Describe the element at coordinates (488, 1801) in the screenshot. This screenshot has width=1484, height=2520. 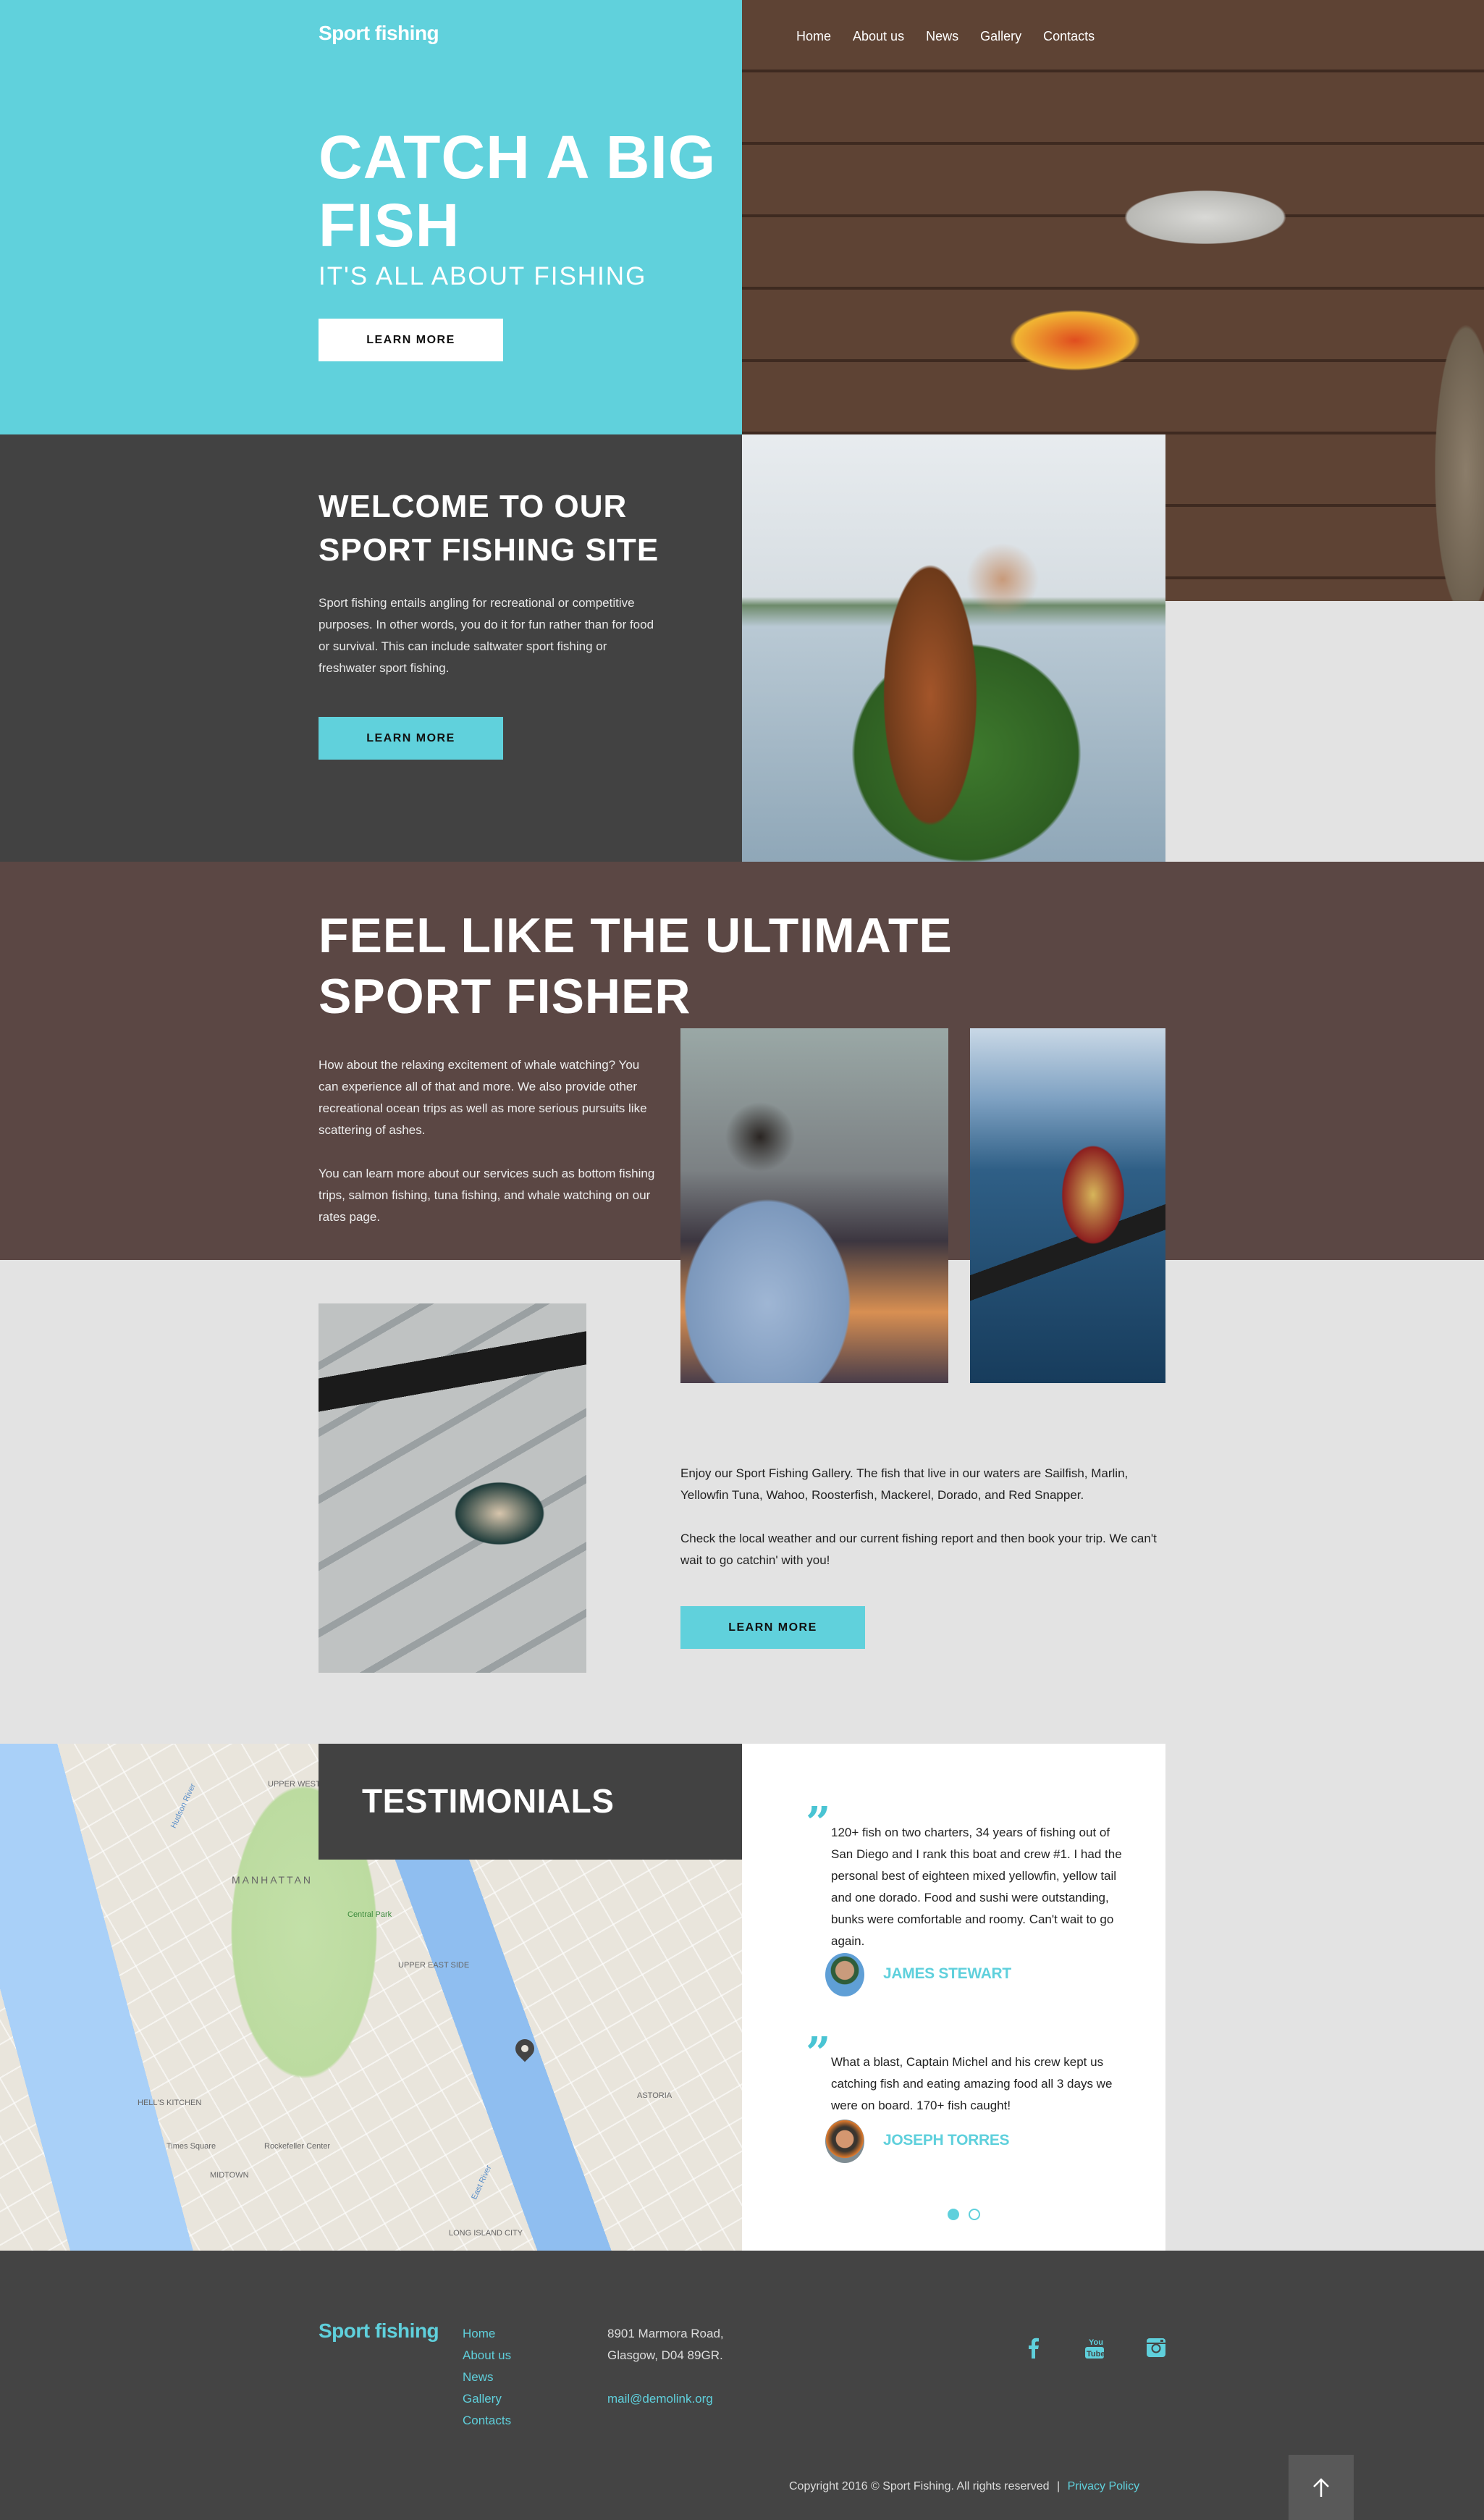
I see `testimonials-title: TESTIMONIALS` at that location.